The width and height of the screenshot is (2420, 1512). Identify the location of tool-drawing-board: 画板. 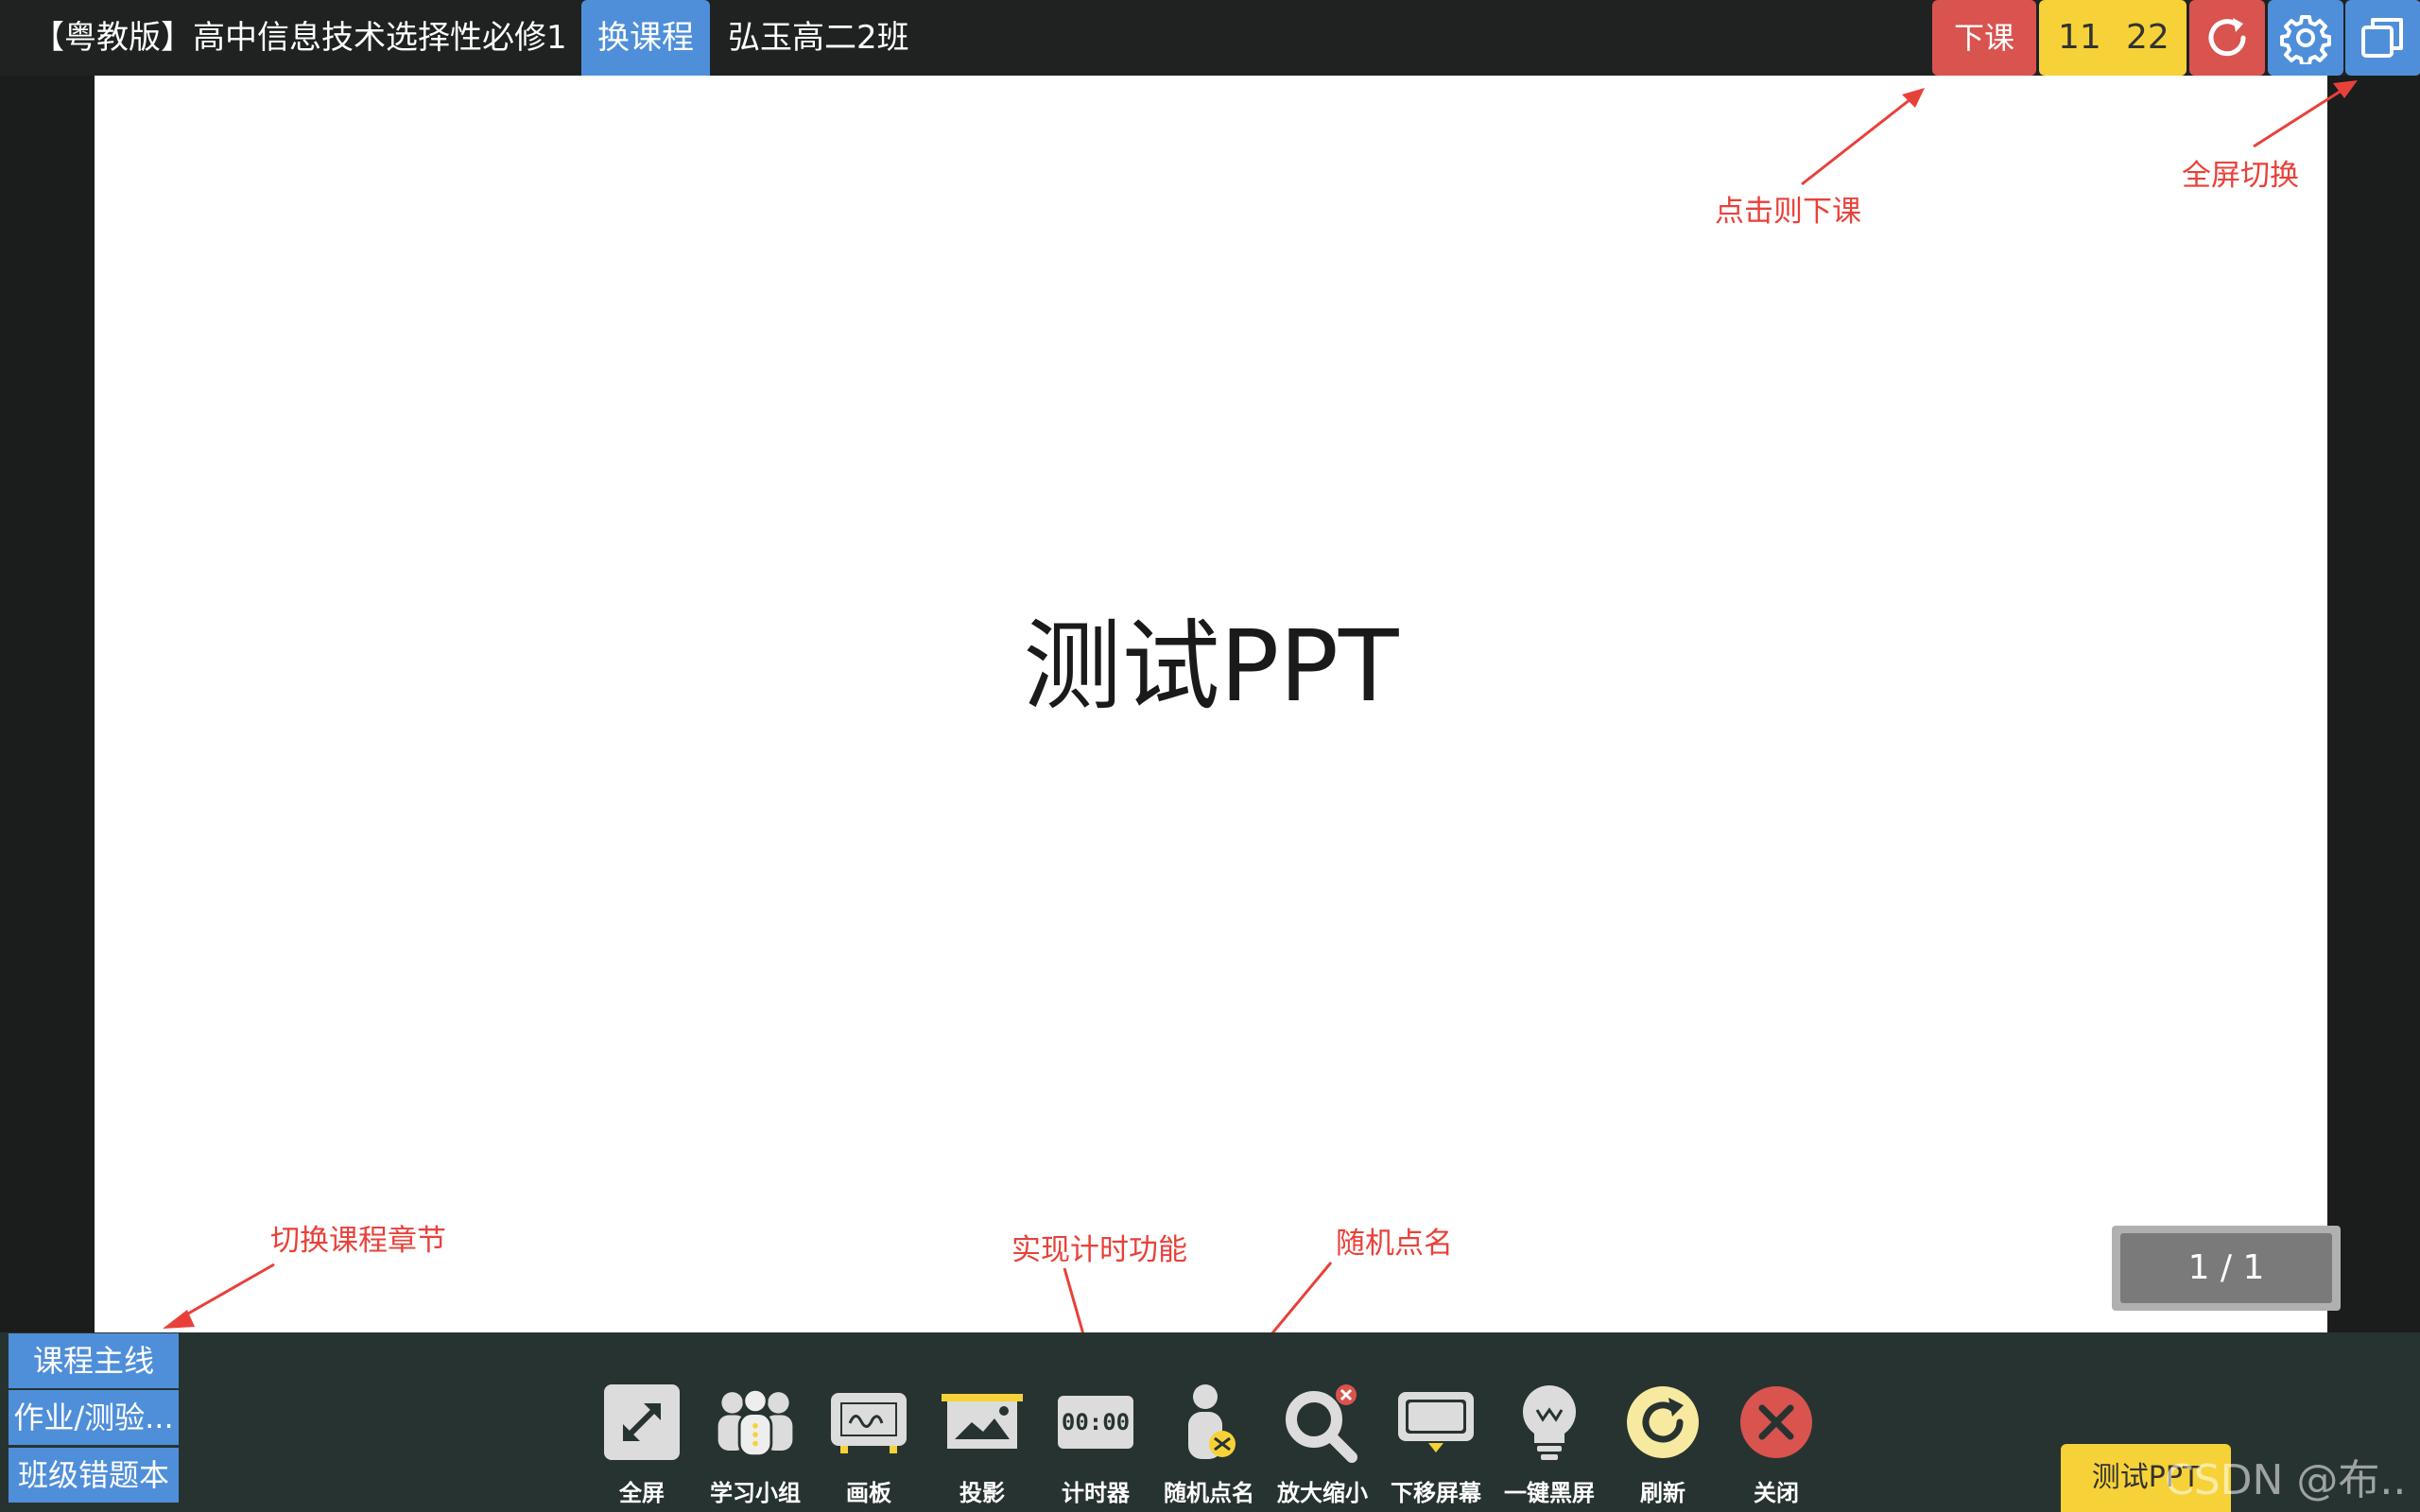
(869, 1446).